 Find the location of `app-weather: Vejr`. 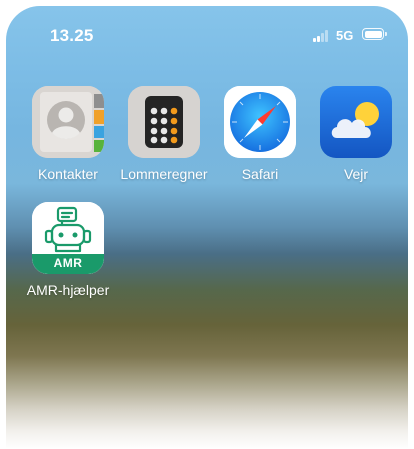

app-weather: Vejr is located at coordinates (356, 134).